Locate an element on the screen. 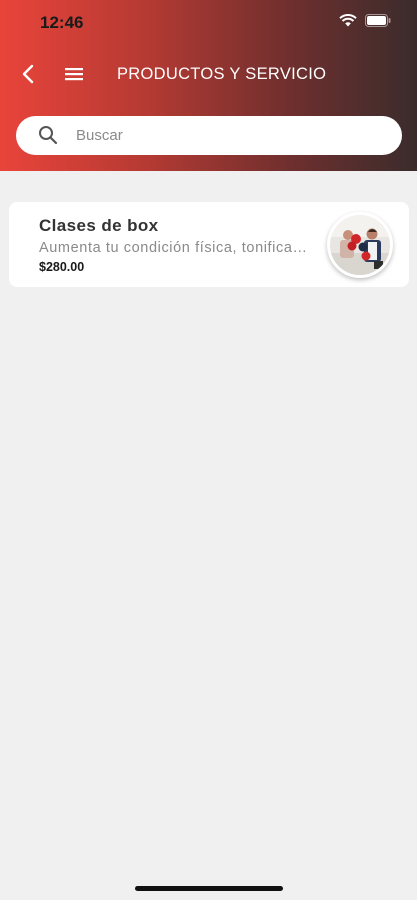 This screenshot has height=900, width=417. status-time: 12:46 is located at coordinates (62, 22).